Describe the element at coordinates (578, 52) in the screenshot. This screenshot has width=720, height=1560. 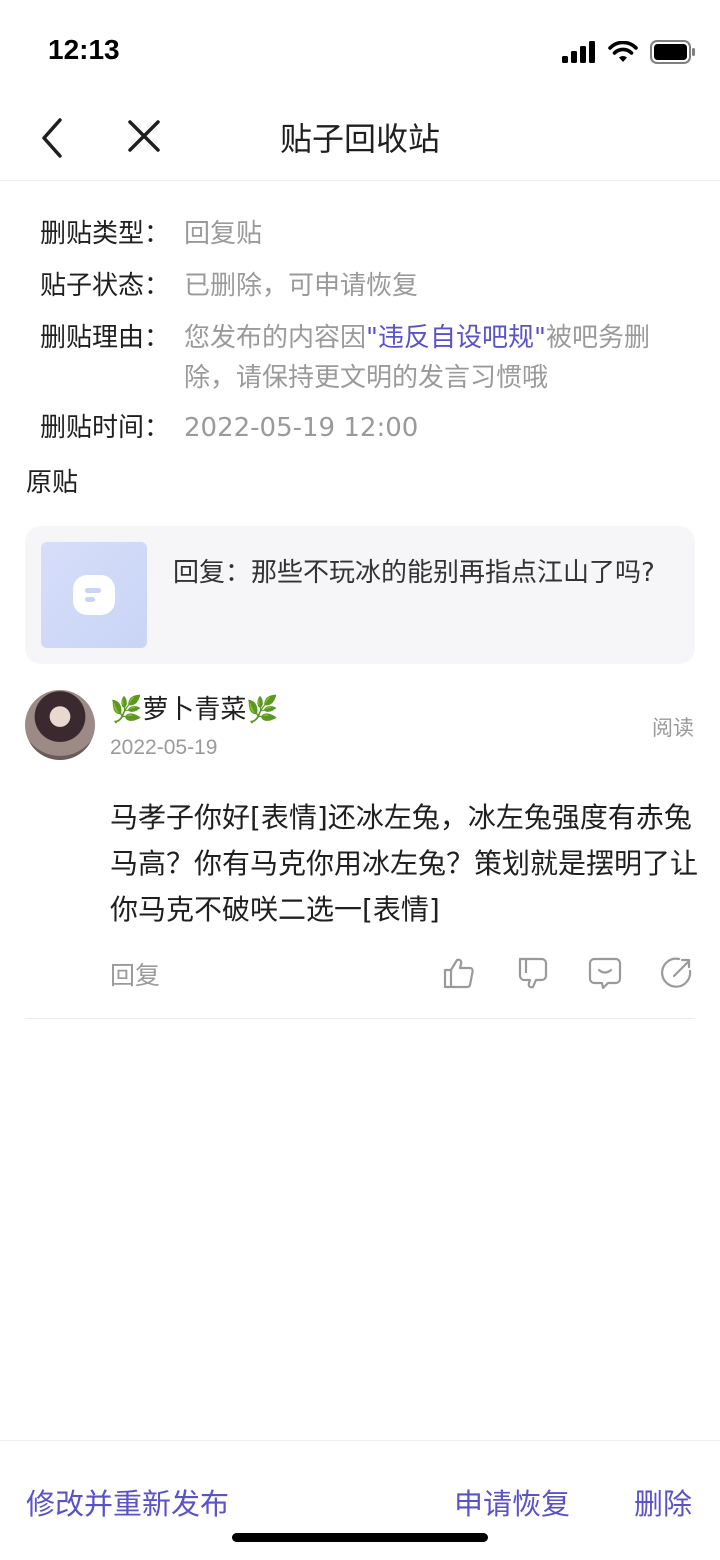
I see `signal-icon` at that location.